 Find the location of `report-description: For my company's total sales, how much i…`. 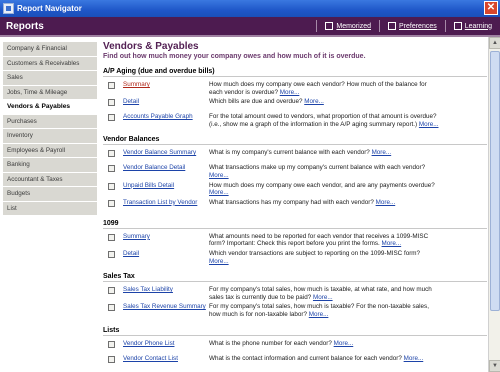

report-description: For my company's total sales, how much i… is located at coordinates (324, 310).